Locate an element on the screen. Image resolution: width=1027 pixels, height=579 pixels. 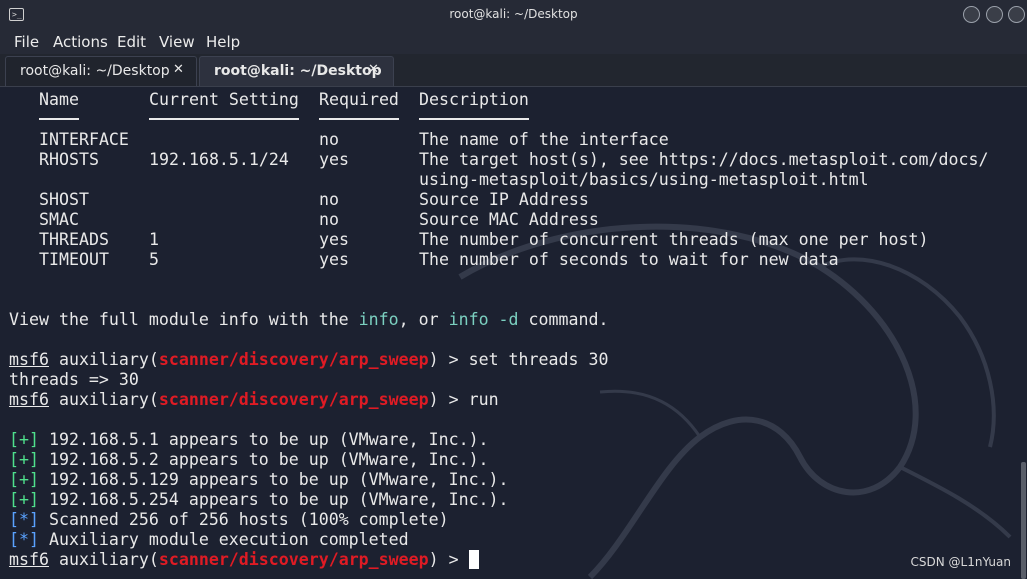
close-window-button is located at coordinates (1016, 14).